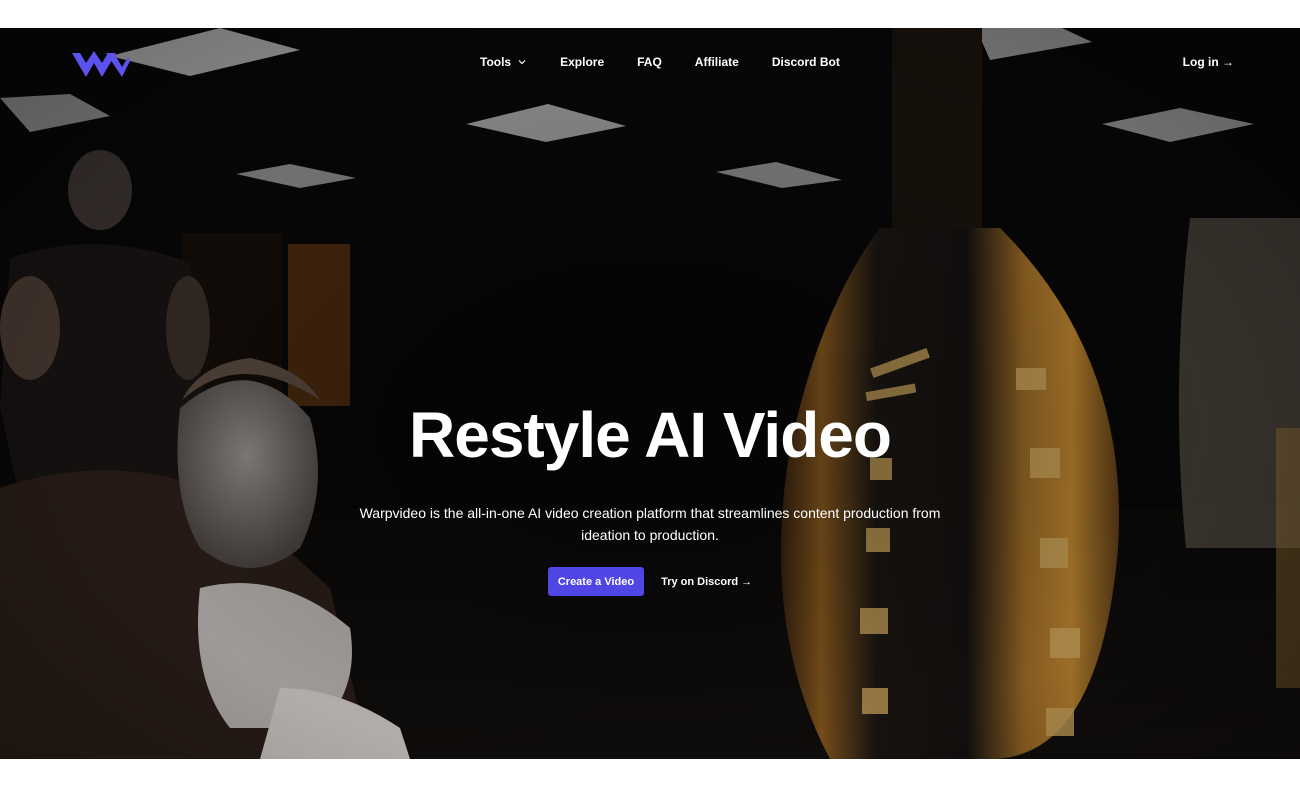  What do you see at coordinates (650, 581) in the screenshot?
I see `hero-actions: Create a Video Try on Discord →` at bounding box center [650, 581].